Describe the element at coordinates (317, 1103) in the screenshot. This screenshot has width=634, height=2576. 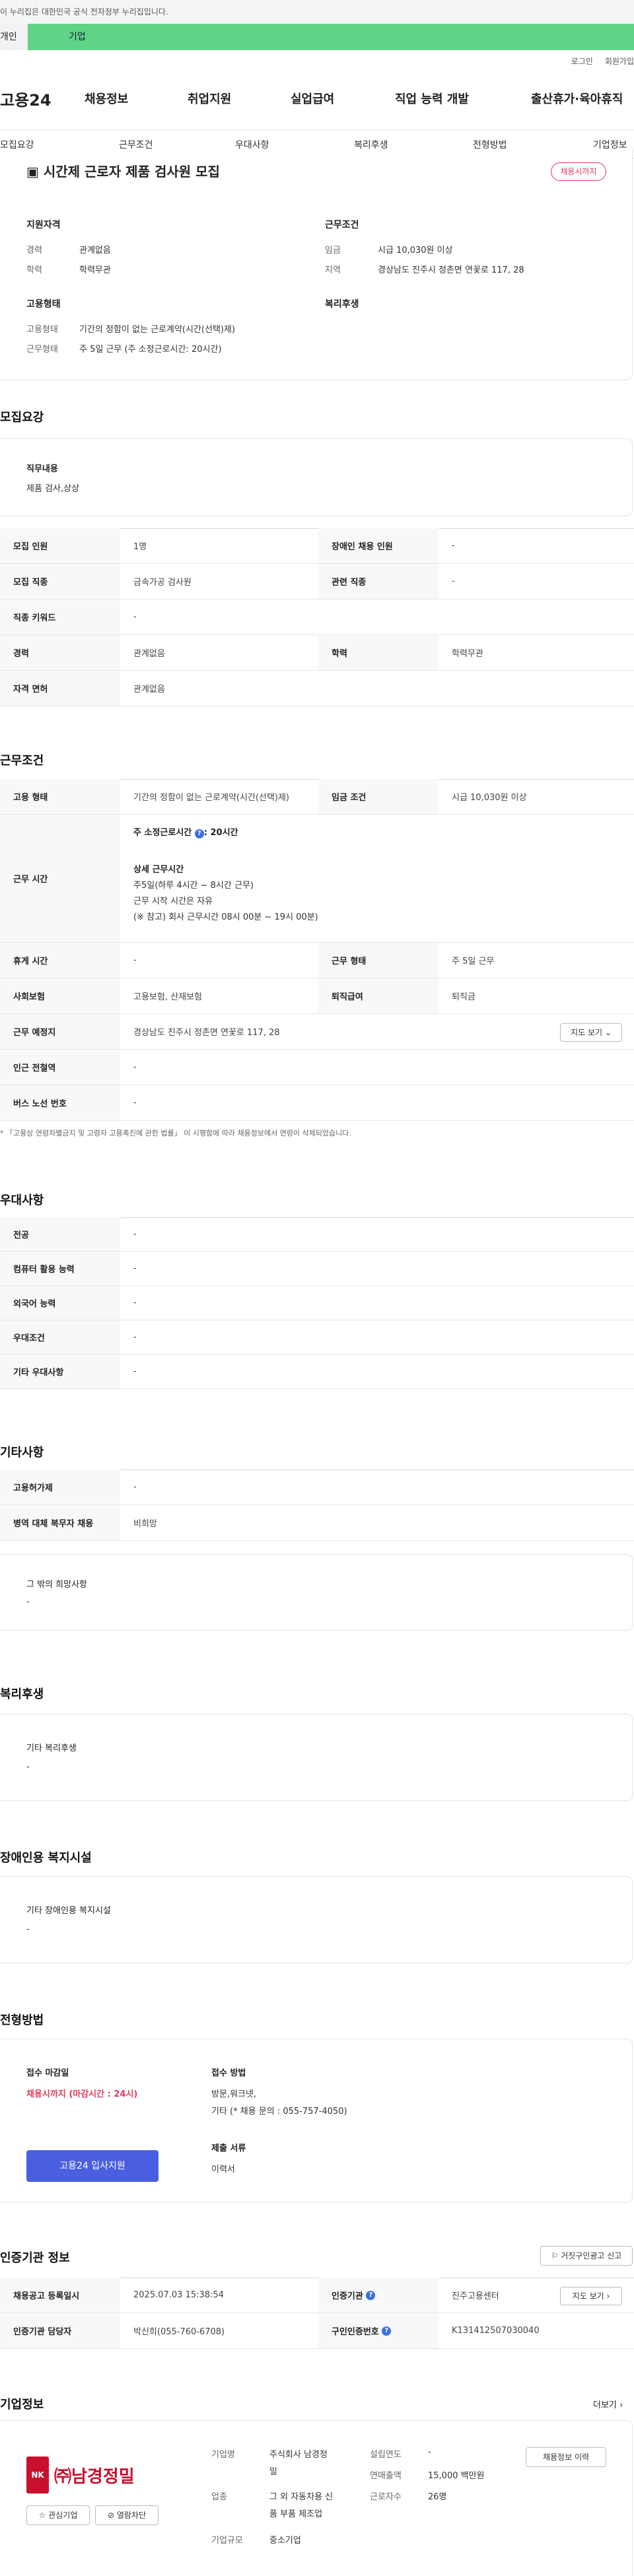
I see `work-row-bus: 버스 노선 번호 -` at that location.